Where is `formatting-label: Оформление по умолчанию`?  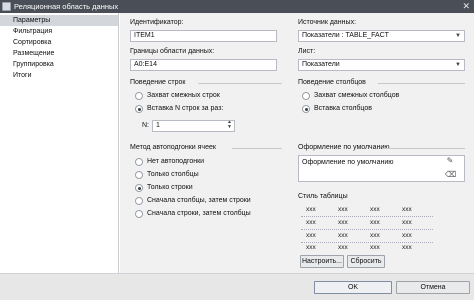
formatting-label: Оформление по умолчанию is located at coordinates (344, 147).